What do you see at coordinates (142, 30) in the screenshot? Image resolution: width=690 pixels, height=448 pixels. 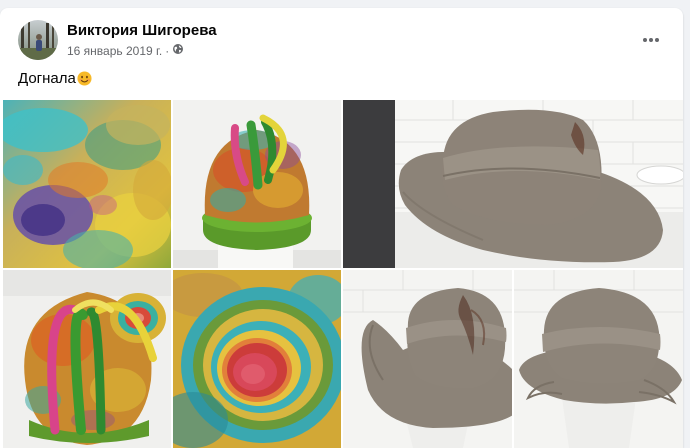 I see `author-name: Виктория Шигорева` at bounding box center [142, 30].